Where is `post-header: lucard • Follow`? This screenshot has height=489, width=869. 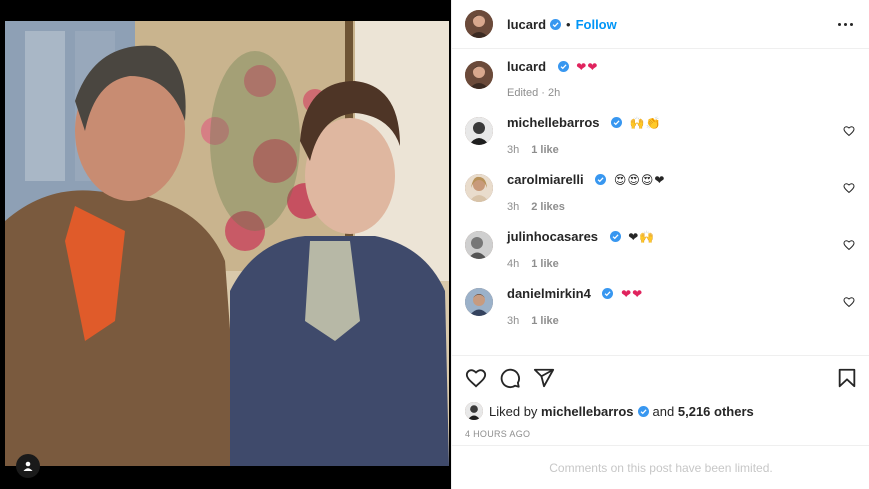
post-header: lucard • Follow is located at coordinates (660, 24).